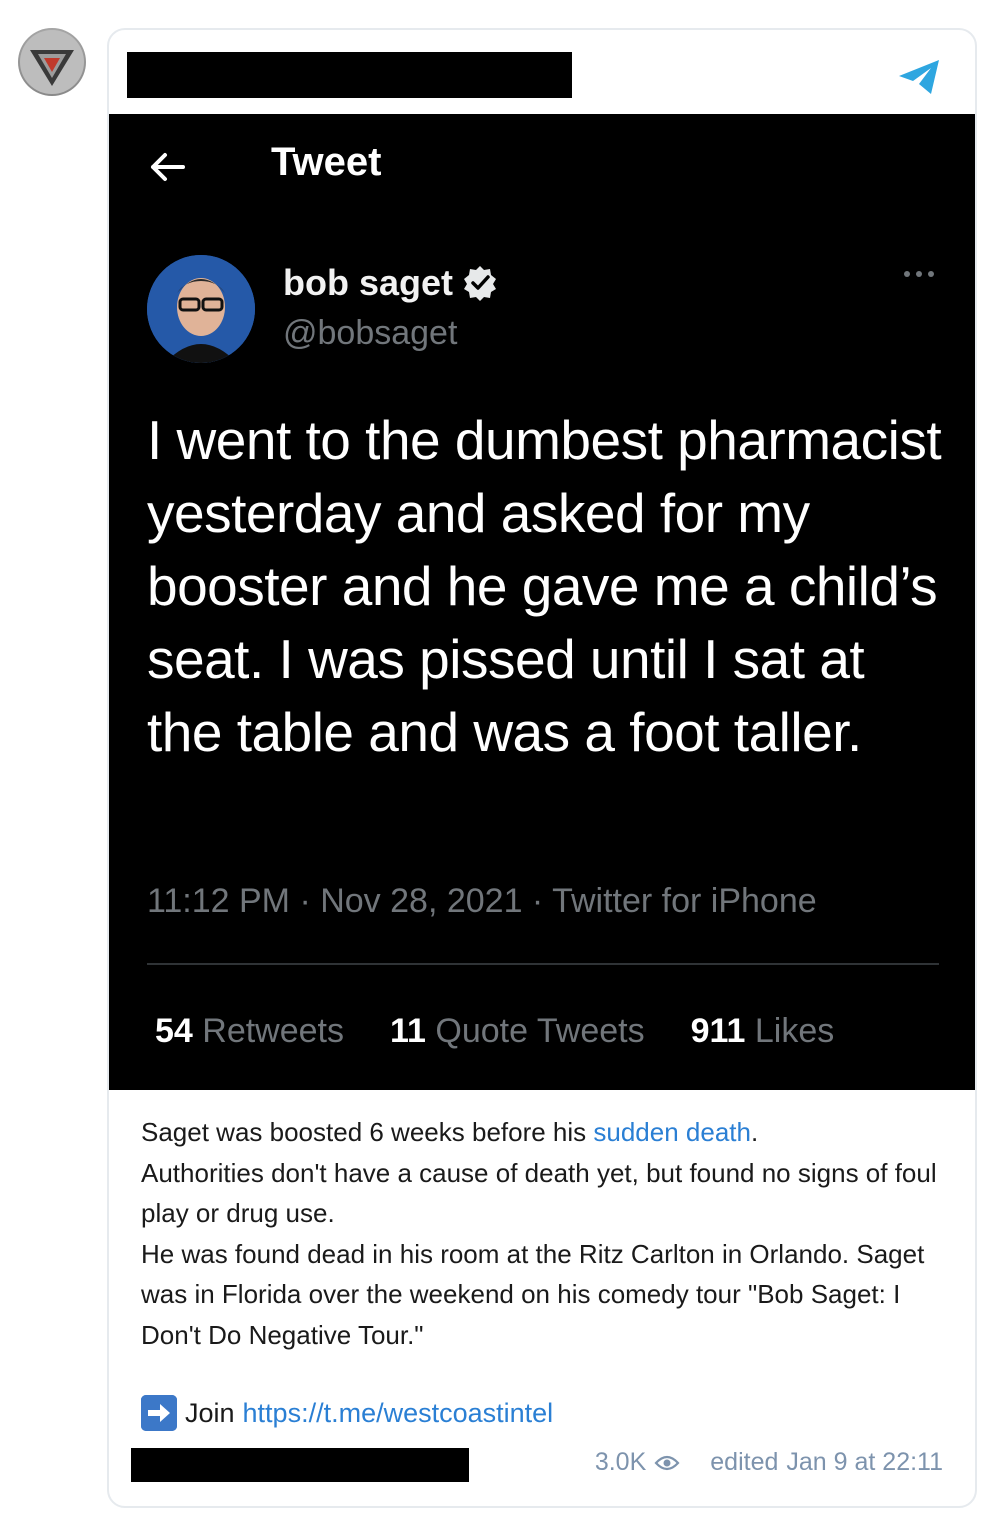 This screenshot has height=1524, width=1000. I want to click on tweet-stats: 54 Retweets 11 Quote Tweets 911 Likes, so click(494, 1031).